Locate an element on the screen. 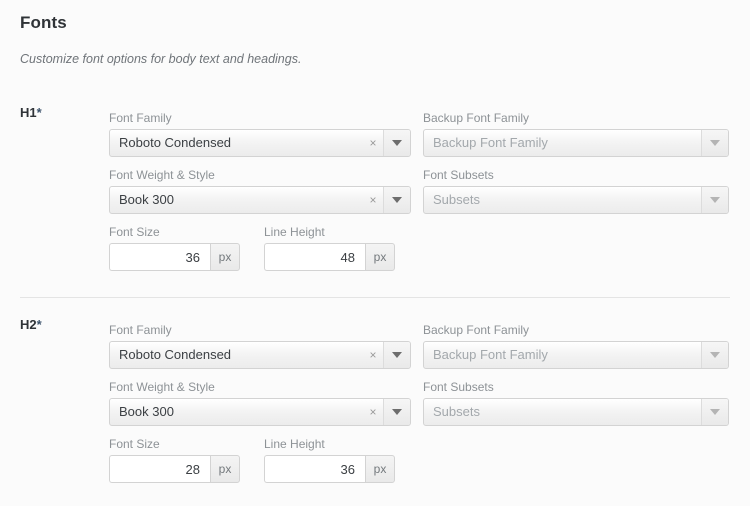  section-label-h2: H2* is located at coordinates (31, 324).